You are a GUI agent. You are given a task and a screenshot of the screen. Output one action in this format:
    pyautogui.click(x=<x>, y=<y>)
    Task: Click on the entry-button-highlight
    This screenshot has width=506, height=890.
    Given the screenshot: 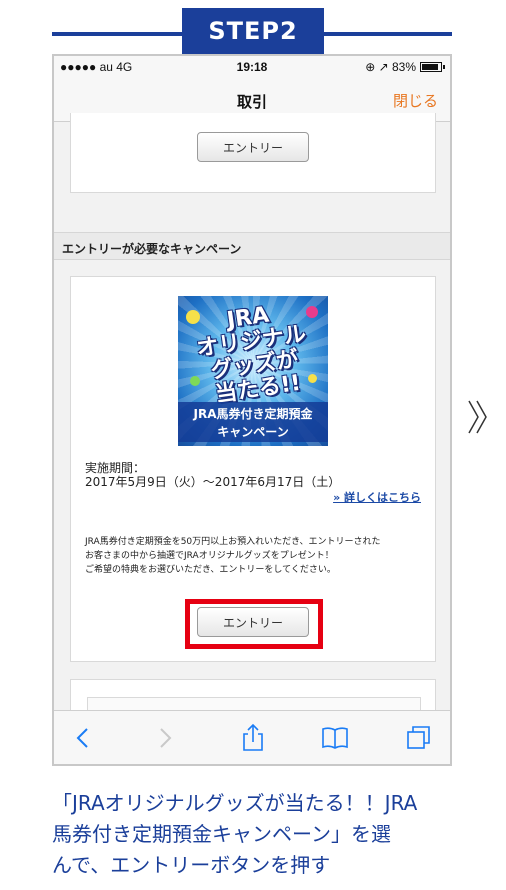 What is the action you would take?
    pyautogui.click(x=254, y=624)
    